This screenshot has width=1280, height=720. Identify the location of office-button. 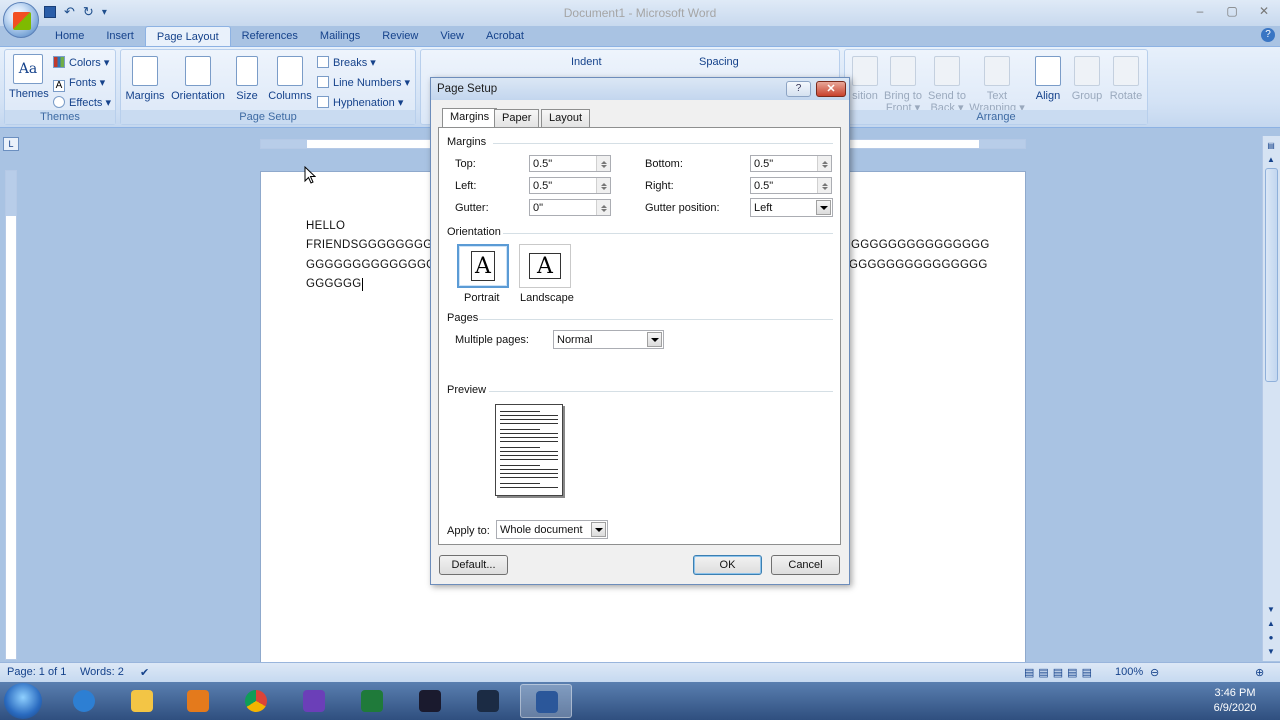
(21, 20).